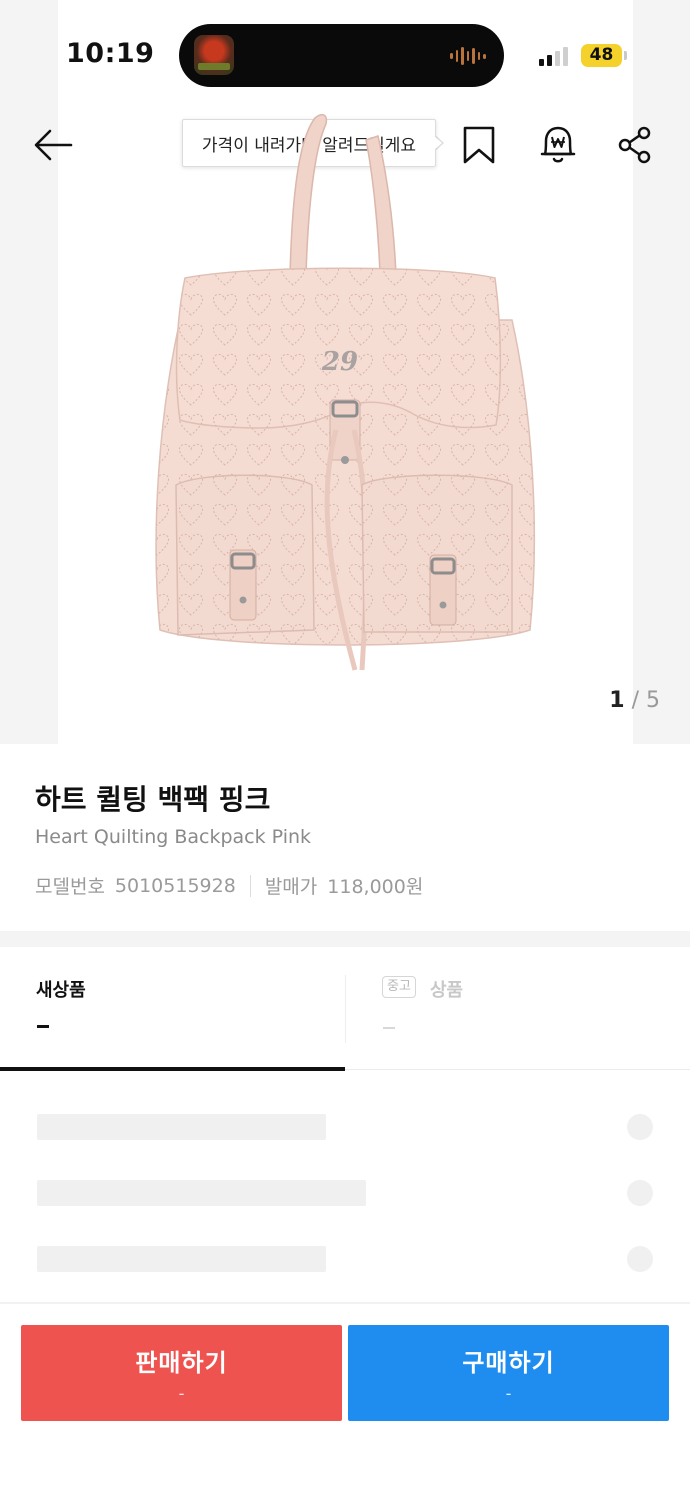  What do you see at coordinates (345, 1303) in the screenshot?
I see `bottom-bar-divider` at bounding box center [345, 1303].